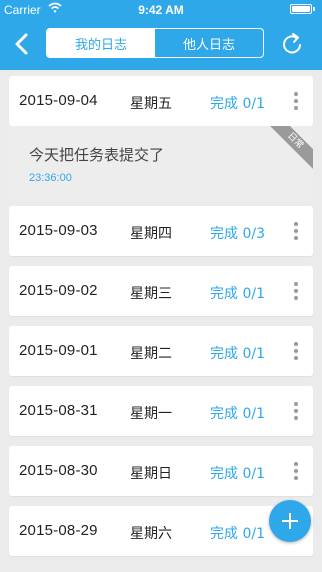 This screenshot has width=322, height=572. What do you see at coordinates (58, 350) in the screenshot?
I see `log-date: 2015-09-01` at bounding box center [58, 350].